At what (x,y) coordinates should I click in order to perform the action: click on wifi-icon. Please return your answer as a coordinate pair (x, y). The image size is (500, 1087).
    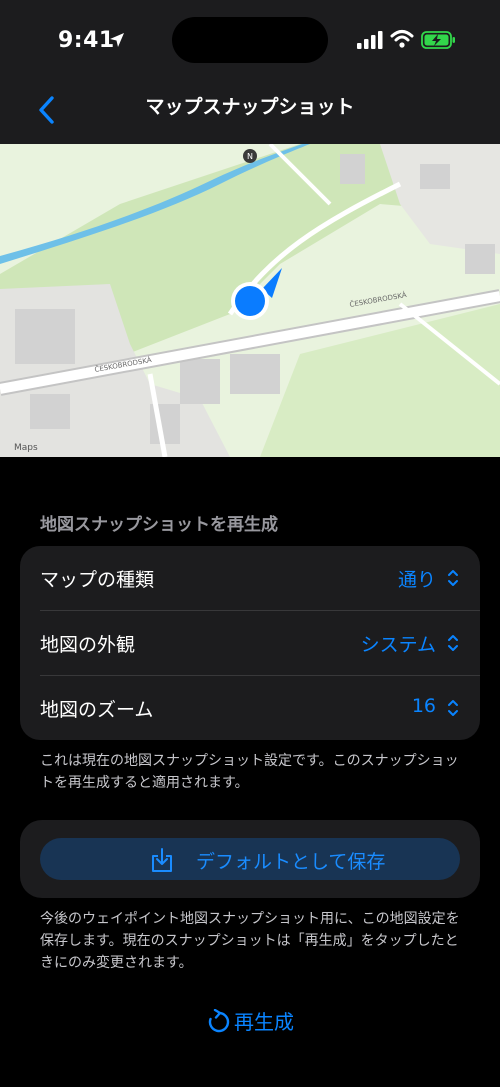
    Looking at the image, I should click on (402, 39).